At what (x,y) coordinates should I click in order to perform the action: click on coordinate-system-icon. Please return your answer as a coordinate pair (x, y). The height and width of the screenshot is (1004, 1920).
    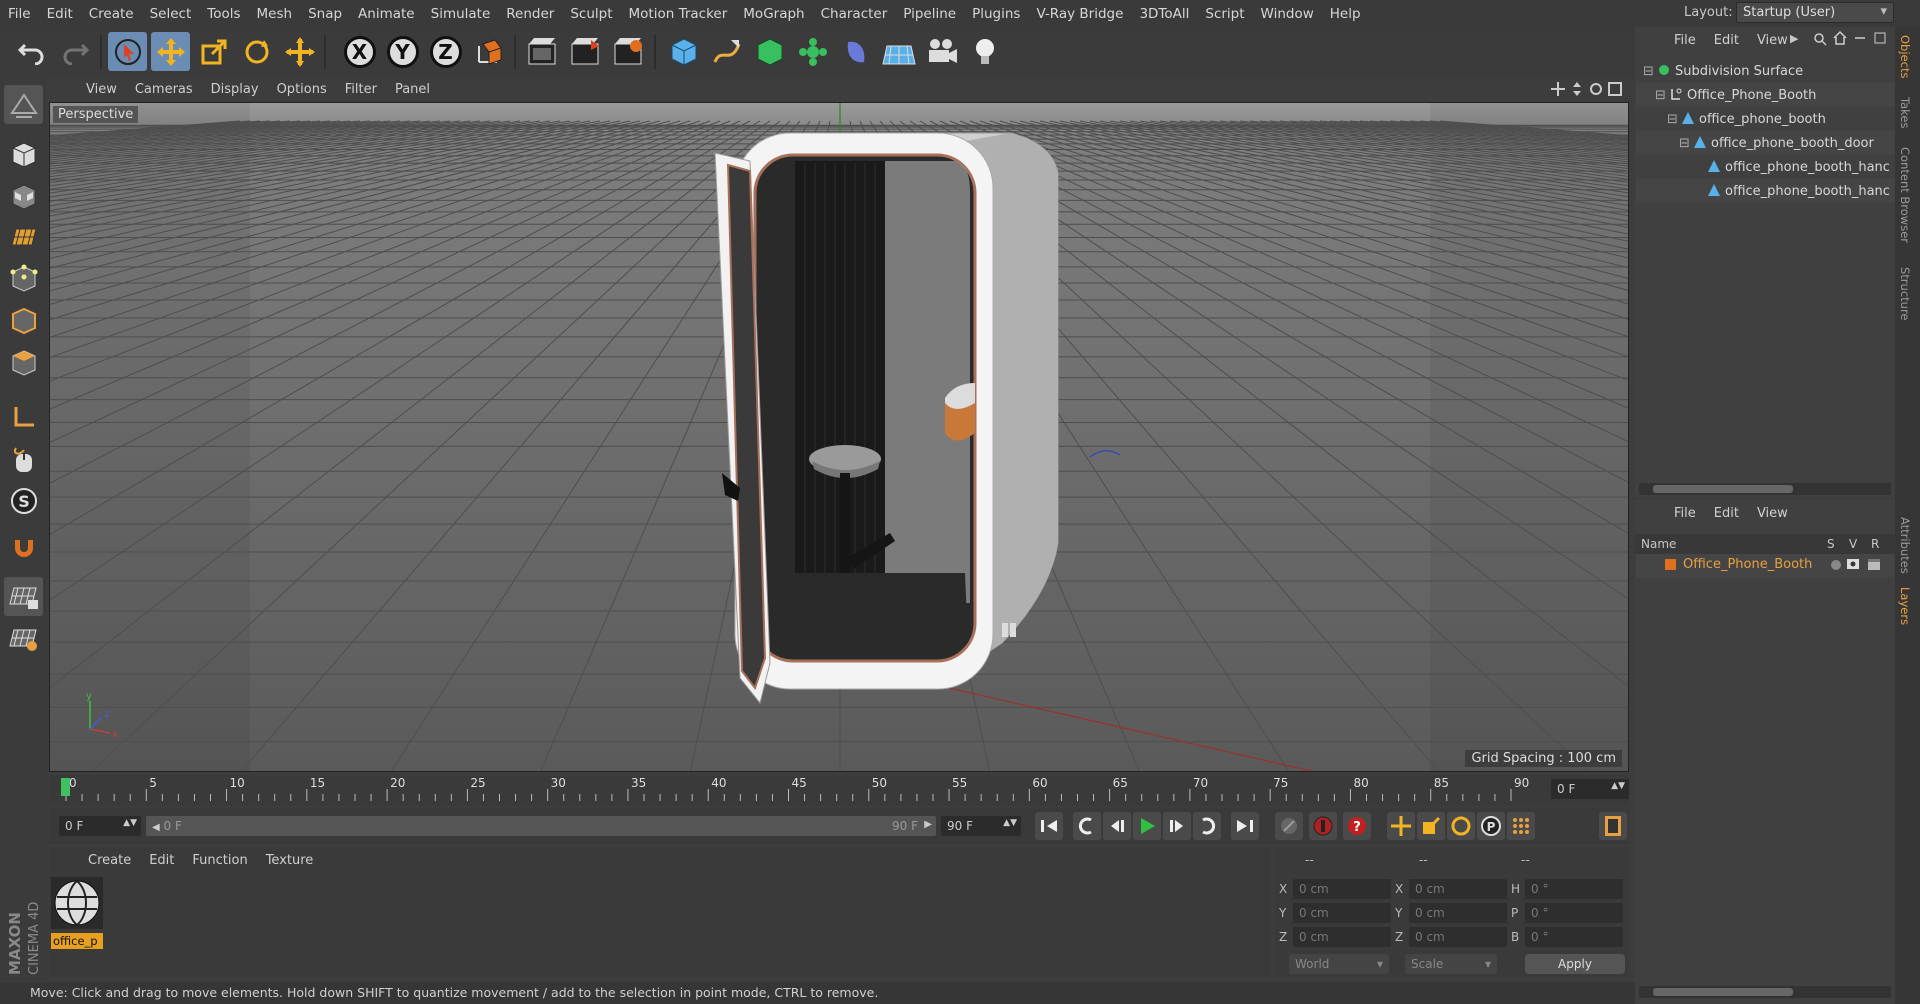
    Looking at the image, I should click on (488, 51).